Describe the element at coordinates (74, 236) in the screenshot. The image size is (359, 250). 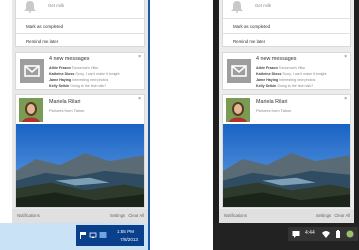
I see `windows-taskbar: 1:55 PM 7/8/2013` at that location.